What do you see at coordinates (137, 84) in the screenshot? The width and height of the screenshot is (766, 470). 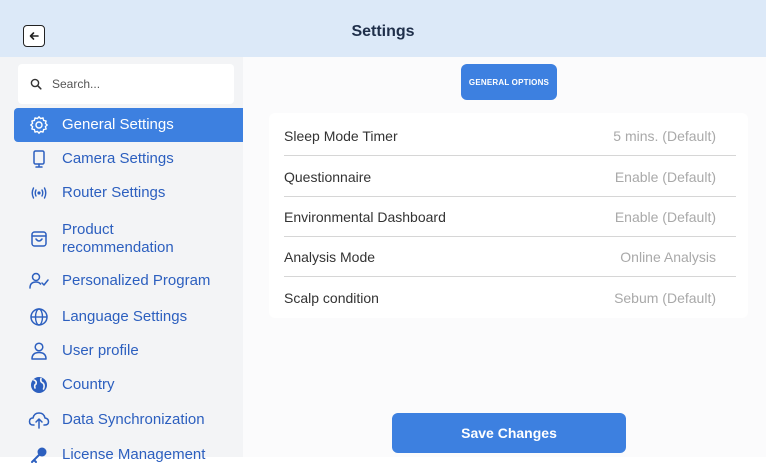 I see `search-input` at bounding box center [137, 84].